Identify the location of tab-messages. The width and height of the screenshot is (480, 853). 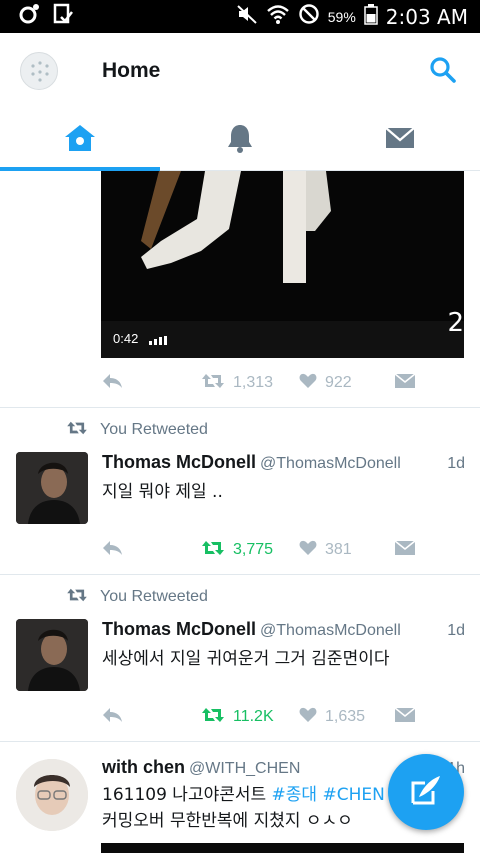
(400, 140).